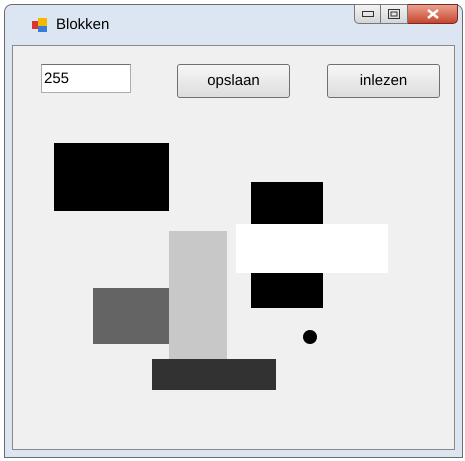 The width and height of the screenshot is (465, 461). I want to click on save-button: opslaan, so click(233, 81).